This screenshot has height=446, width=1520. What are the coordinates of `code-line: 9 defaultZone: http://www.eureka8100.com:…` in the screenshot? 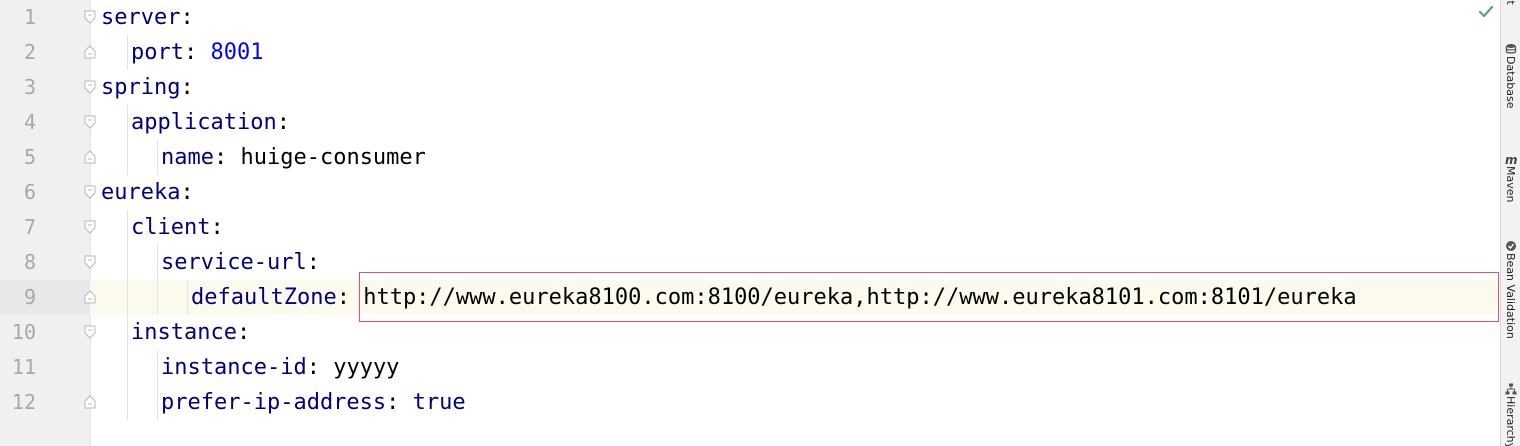 It's located at (750, 297).